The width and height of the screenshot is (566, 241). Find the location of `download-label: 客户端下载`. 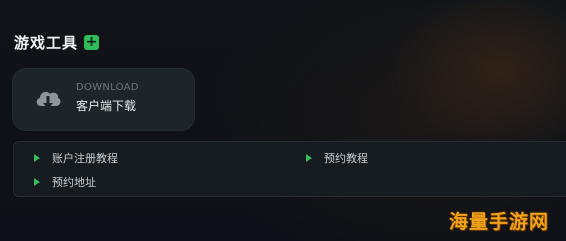

download-label: 客户端下载 is located at coordinates (106, 106).